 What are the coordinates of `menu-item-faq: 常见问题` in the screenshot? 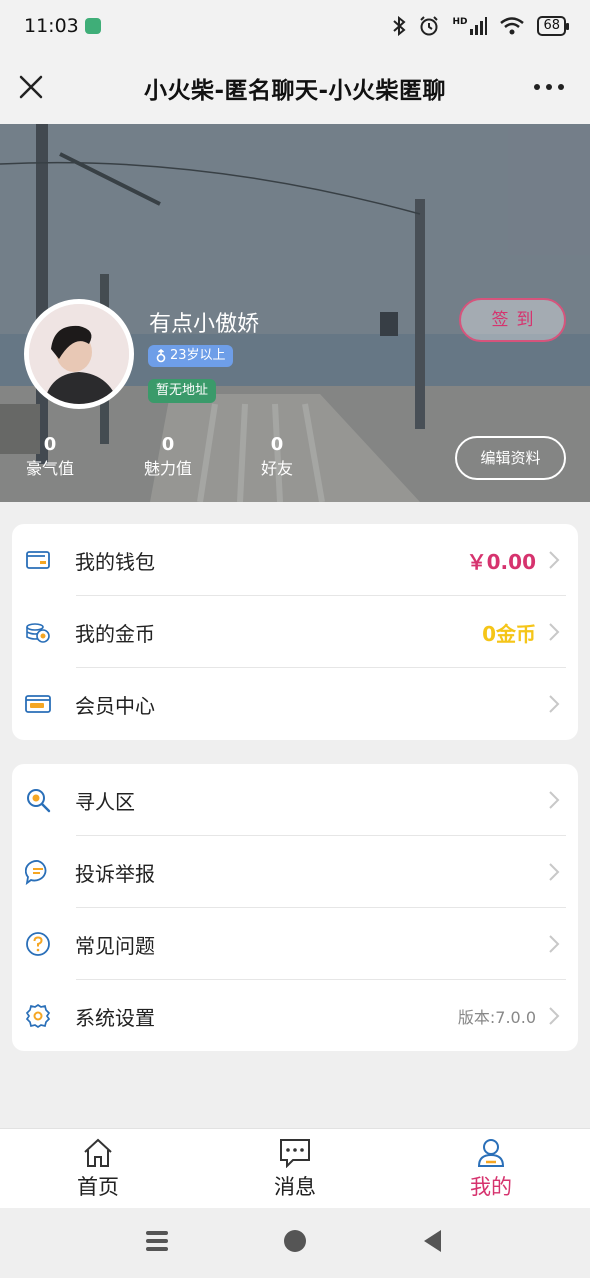 It's located at (295, 944).